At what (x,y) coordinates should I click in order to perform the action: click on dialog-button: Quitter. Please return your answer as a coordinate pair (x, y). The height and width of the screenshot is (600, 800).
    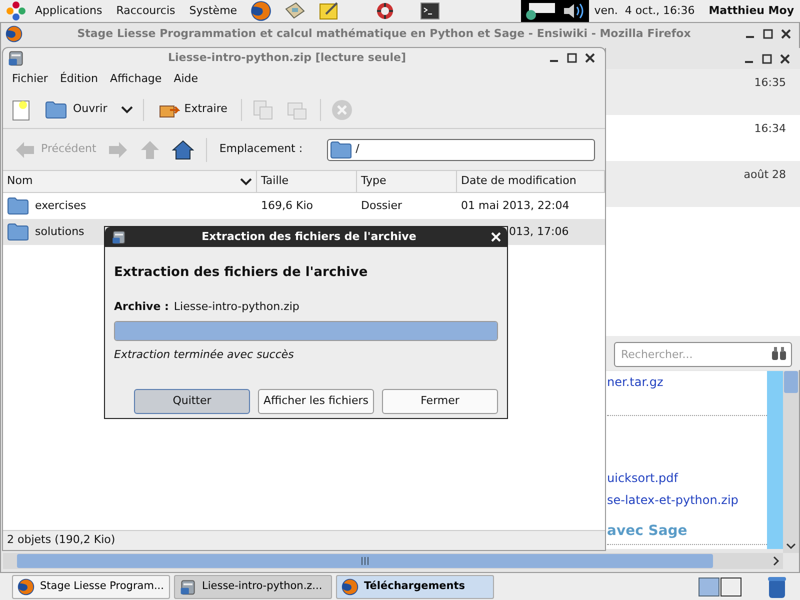
    Looking at the image, I should click on (192, 401).